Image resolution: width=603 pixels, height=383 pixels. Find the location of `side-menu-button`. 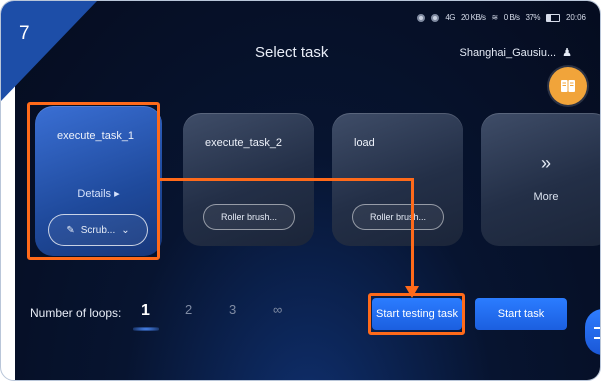

side-menu-button is located at coordinates (592, 332).